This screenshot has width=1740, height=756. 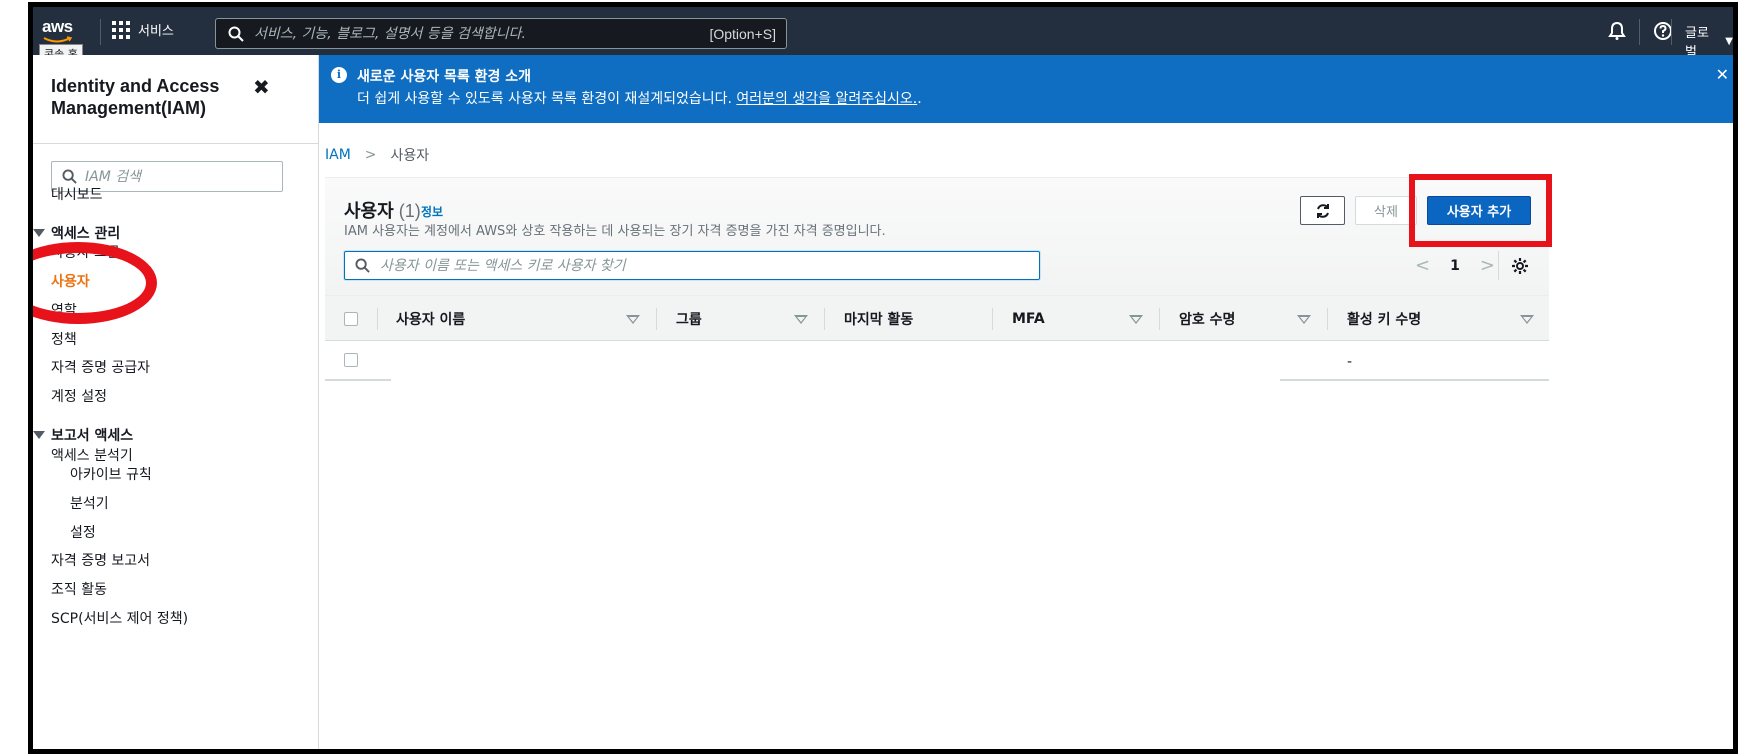 I want to click on close-icon: ✖, so click(x=261, y=87).